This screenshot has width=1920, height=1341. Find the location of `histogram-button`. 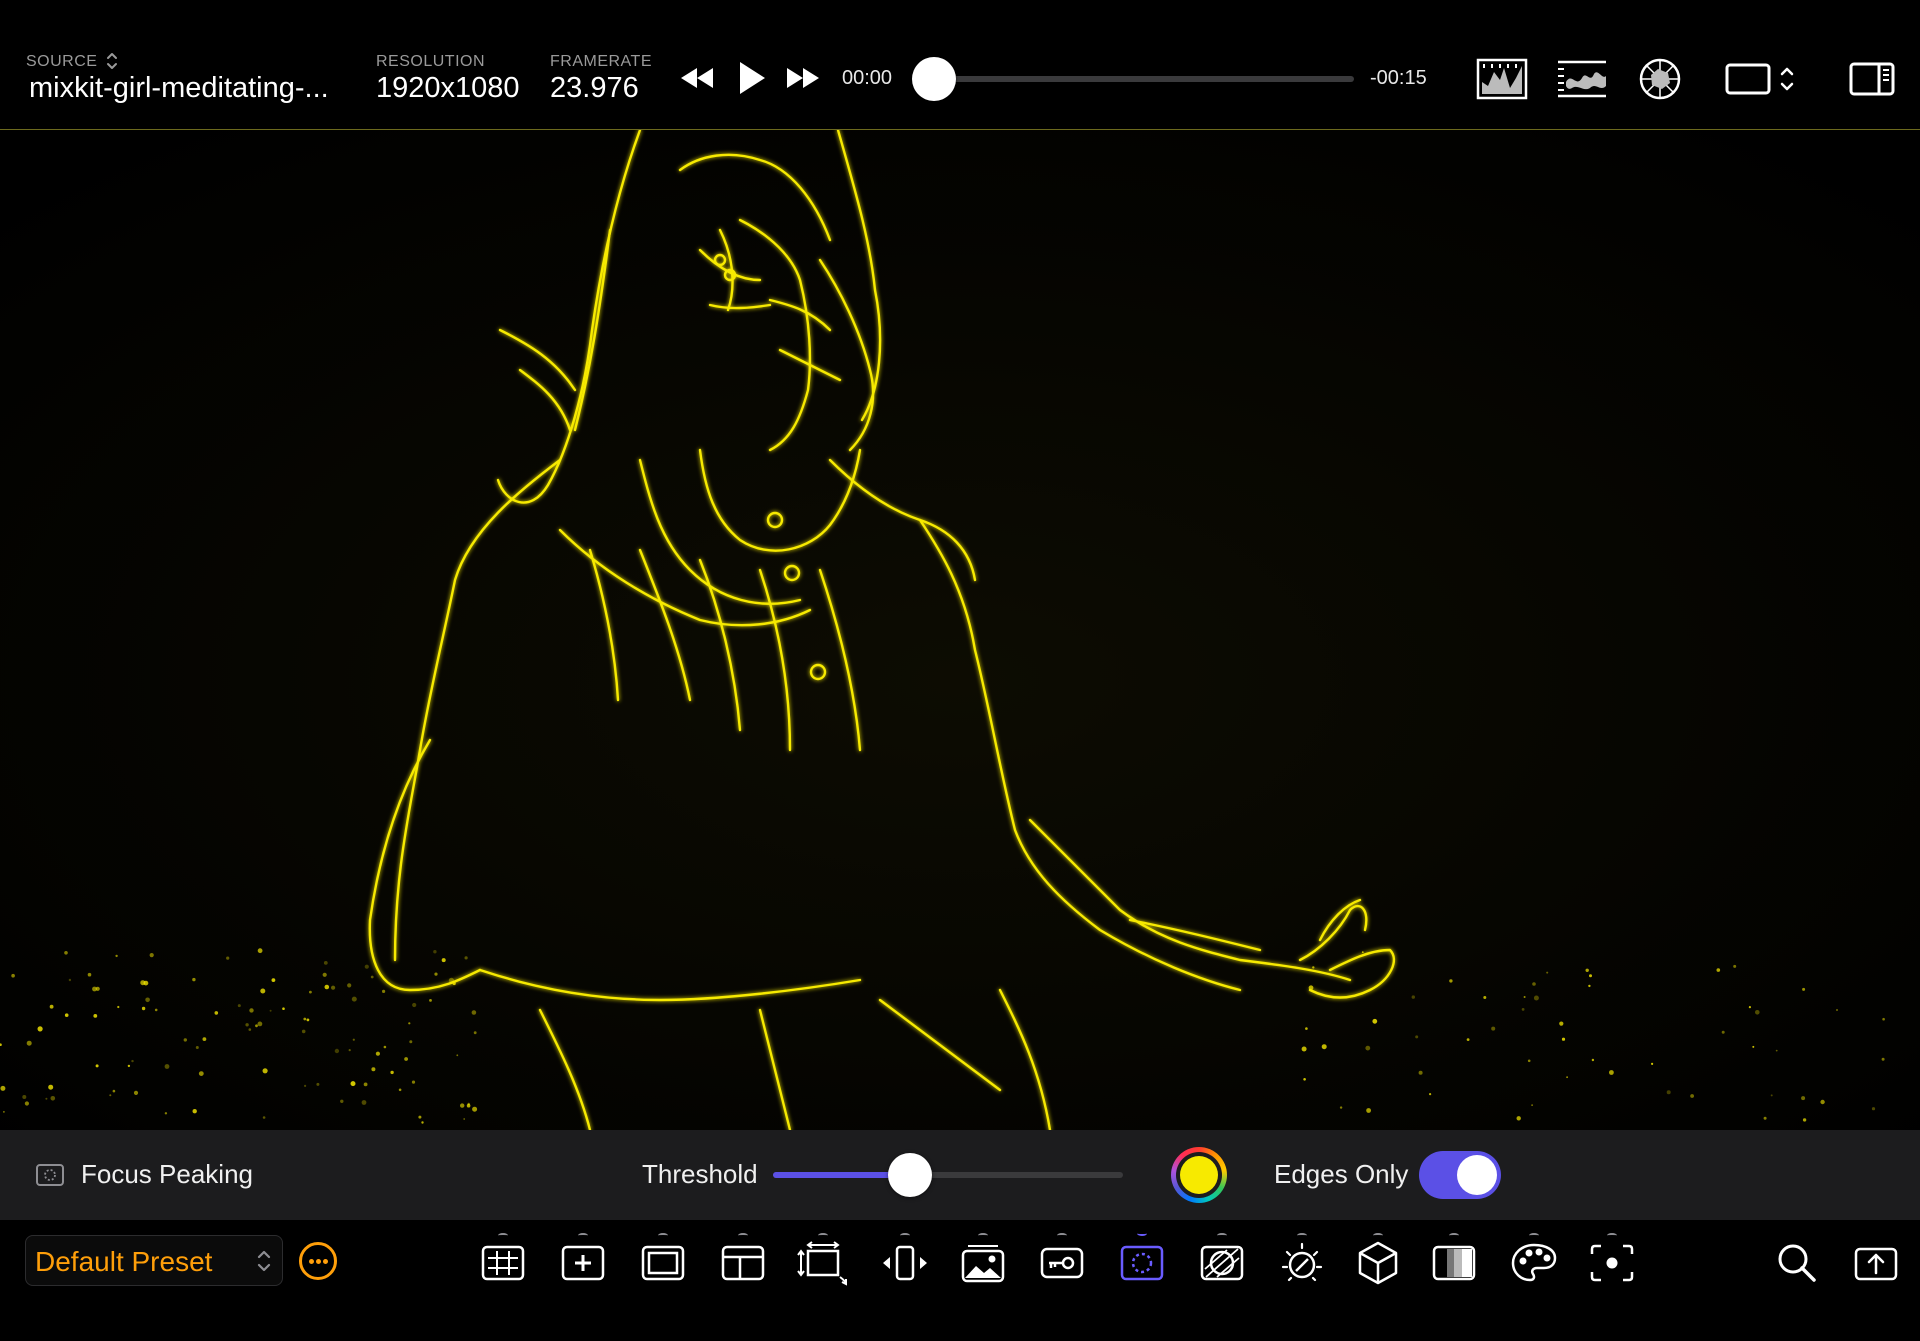

histogram-button is located at coordinates (1502, 79).